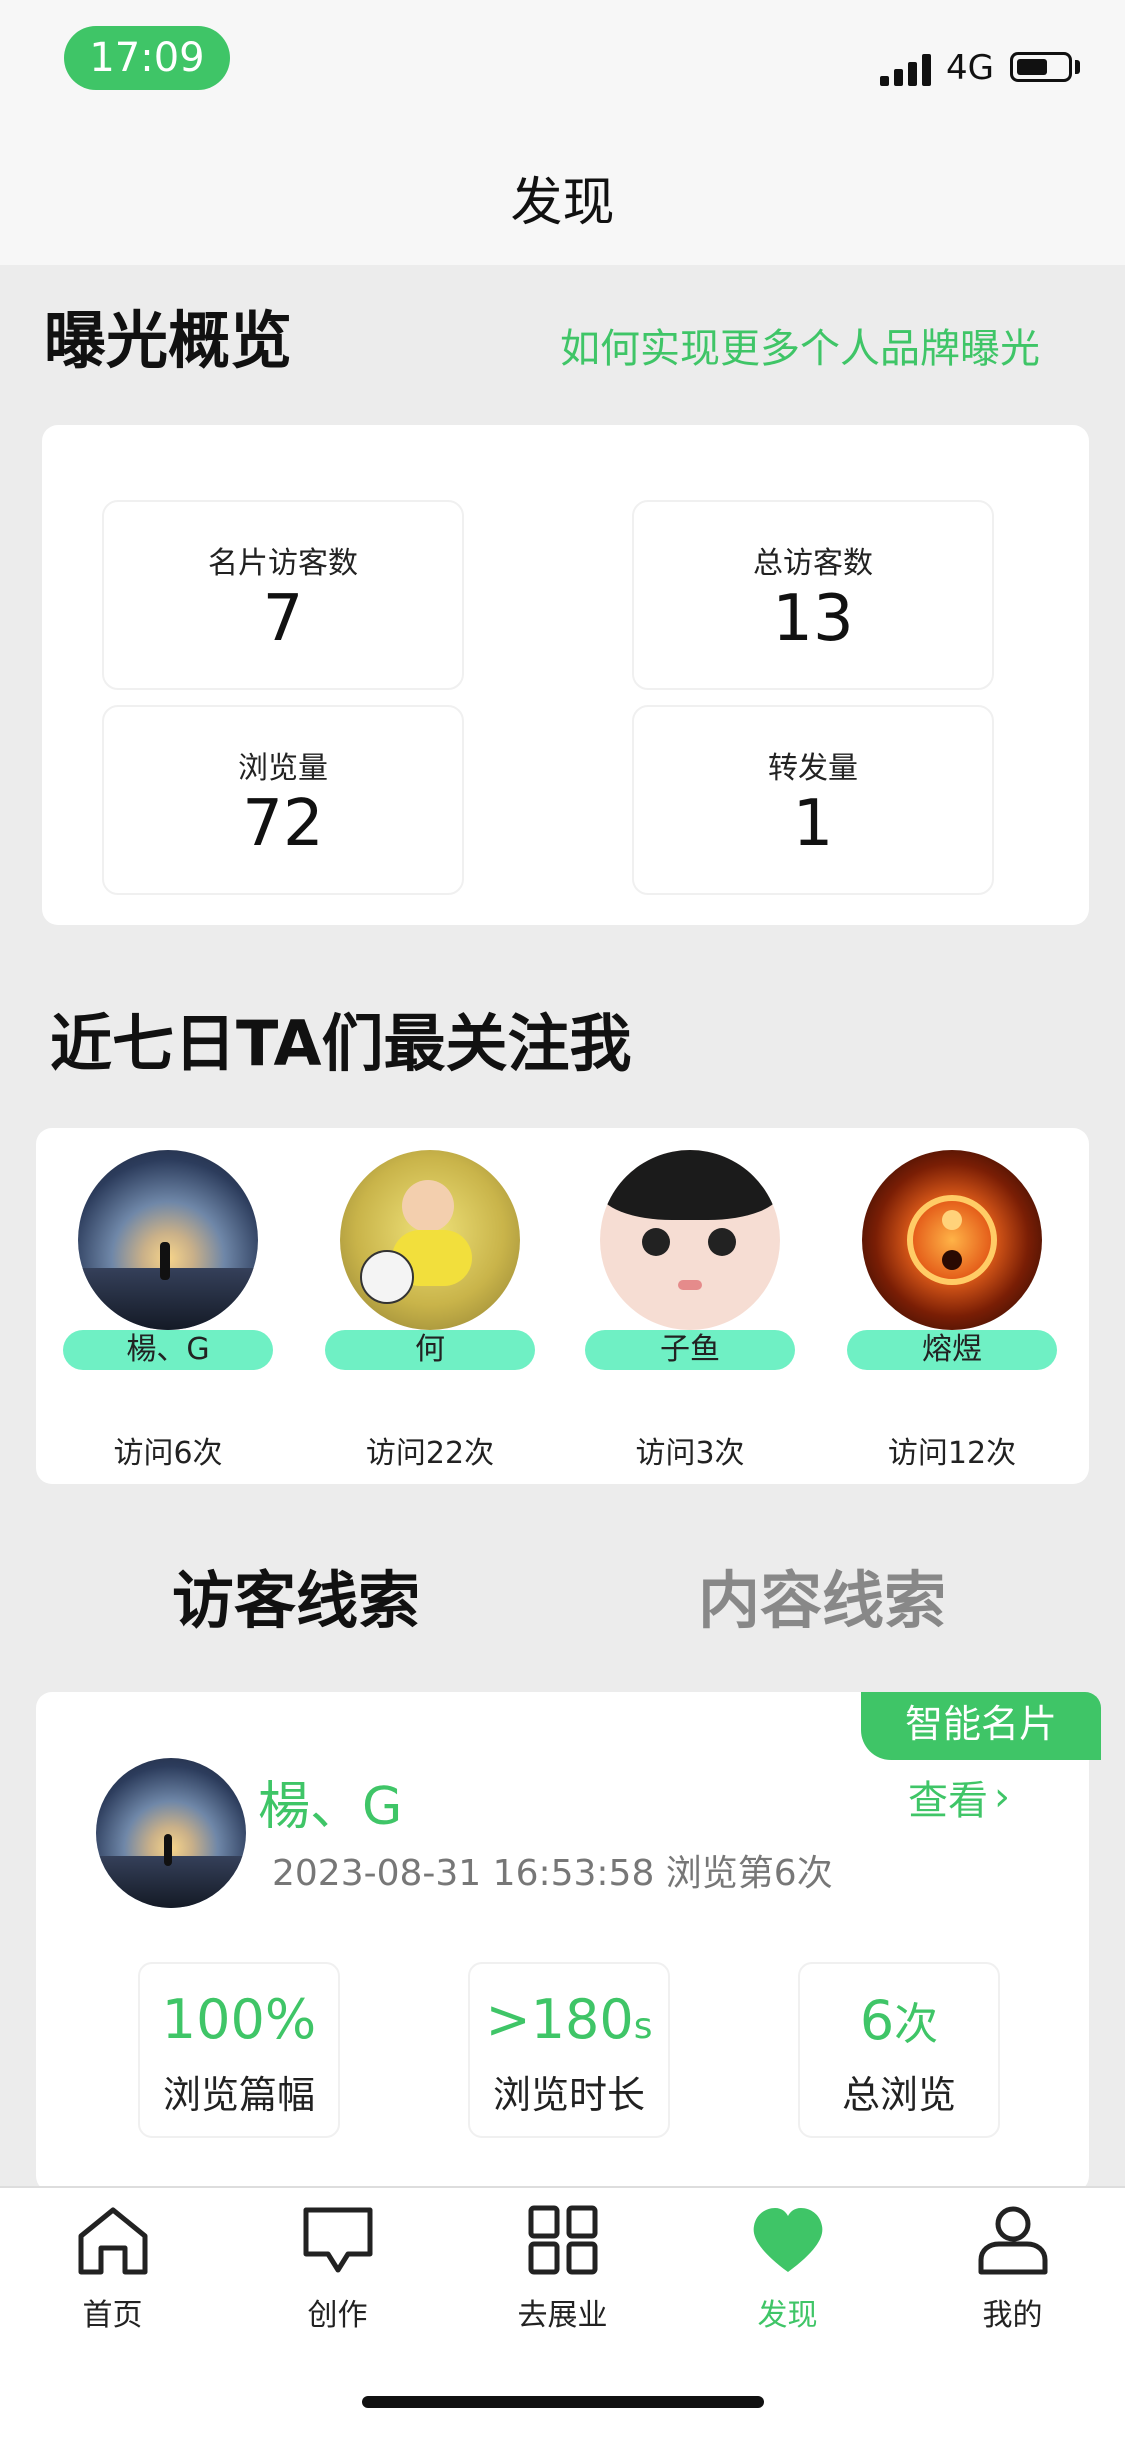 This screenshot has height=2438, width=1125. What do you see at coordinates (239, 2019) in the screenshot?
I see `metric-value: 100%` at bounding box center [239, 2019].